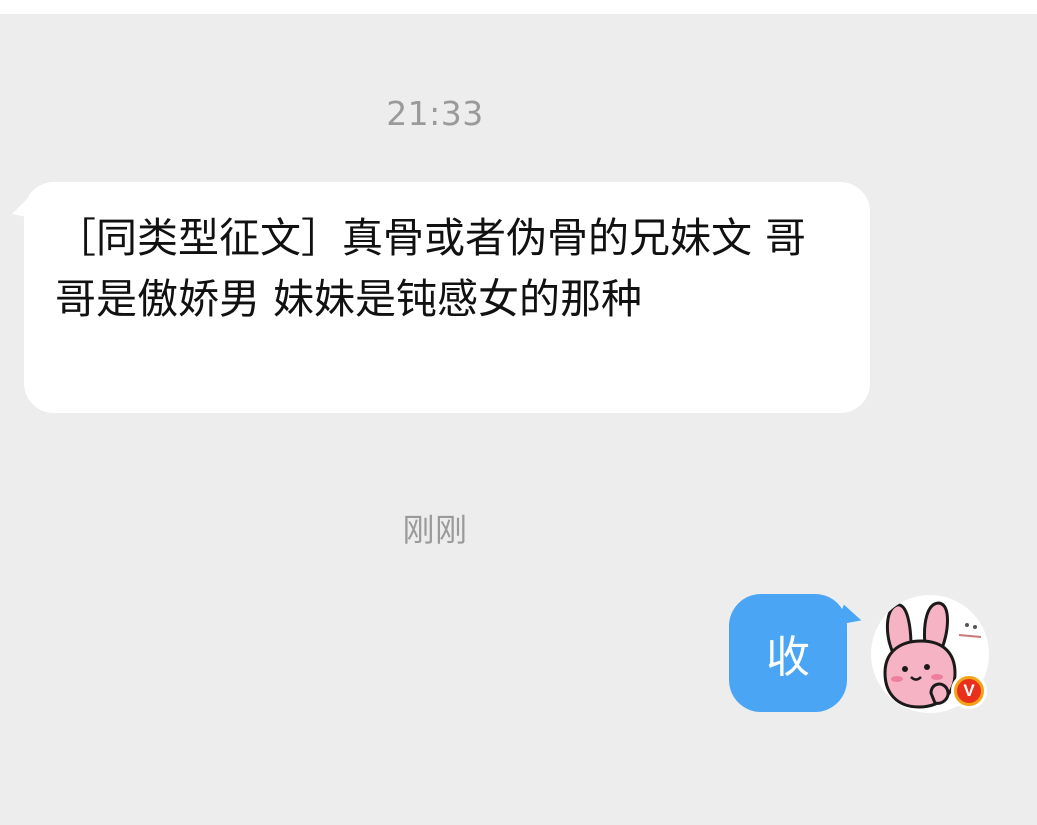  I want to click on outgoing-message-bubble: 收, so click(788, 653).